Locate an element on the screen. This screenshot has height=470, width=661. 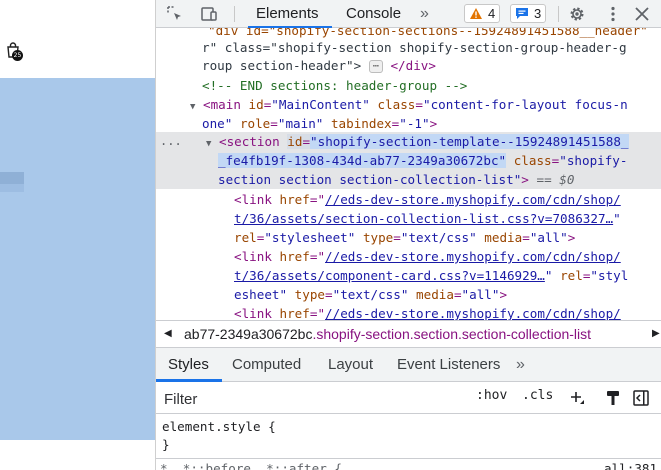
cart-count-badge: 25 is located at coordinates (17, 55).